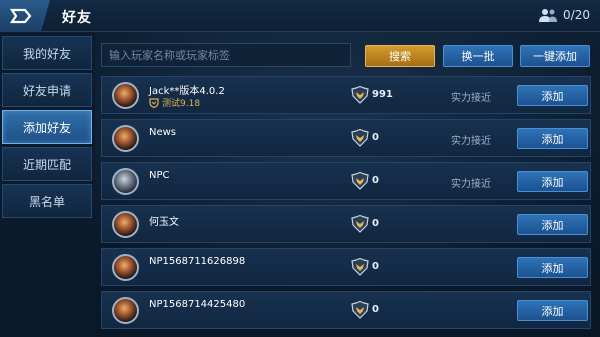 The image size is (600, 337). What do you see at coordinates (346, 310) in the screenshot?
I see `list-item: NP1568714425480 0 添加` at bounding box center [346, 310].